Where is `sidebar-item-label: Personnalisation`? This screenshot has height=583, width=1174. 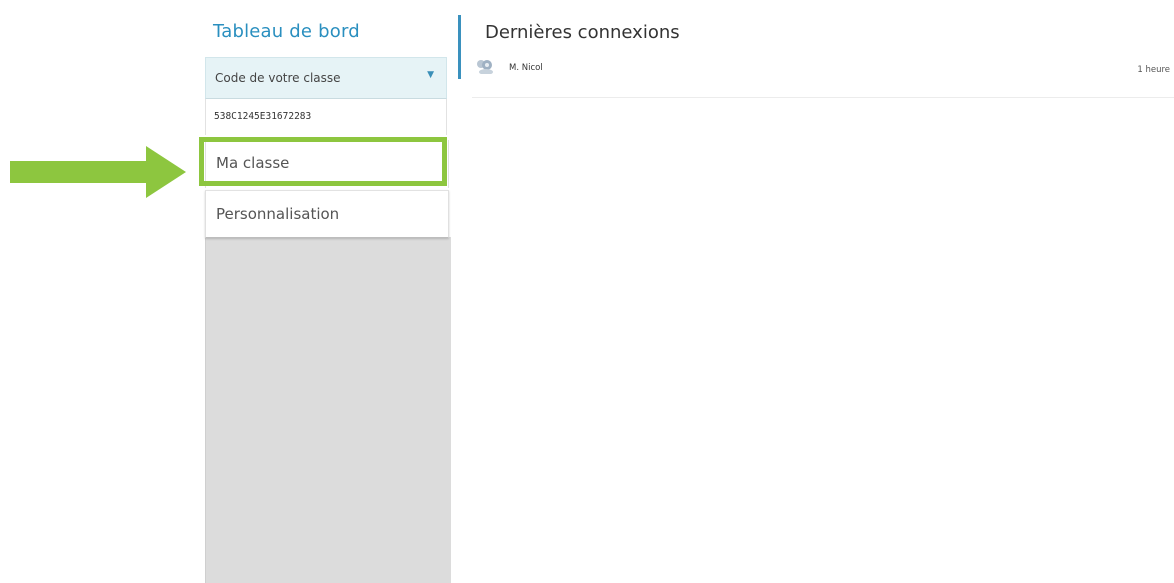
sidebar-item-label: Personnalisation is located at coordinates (278, 214).